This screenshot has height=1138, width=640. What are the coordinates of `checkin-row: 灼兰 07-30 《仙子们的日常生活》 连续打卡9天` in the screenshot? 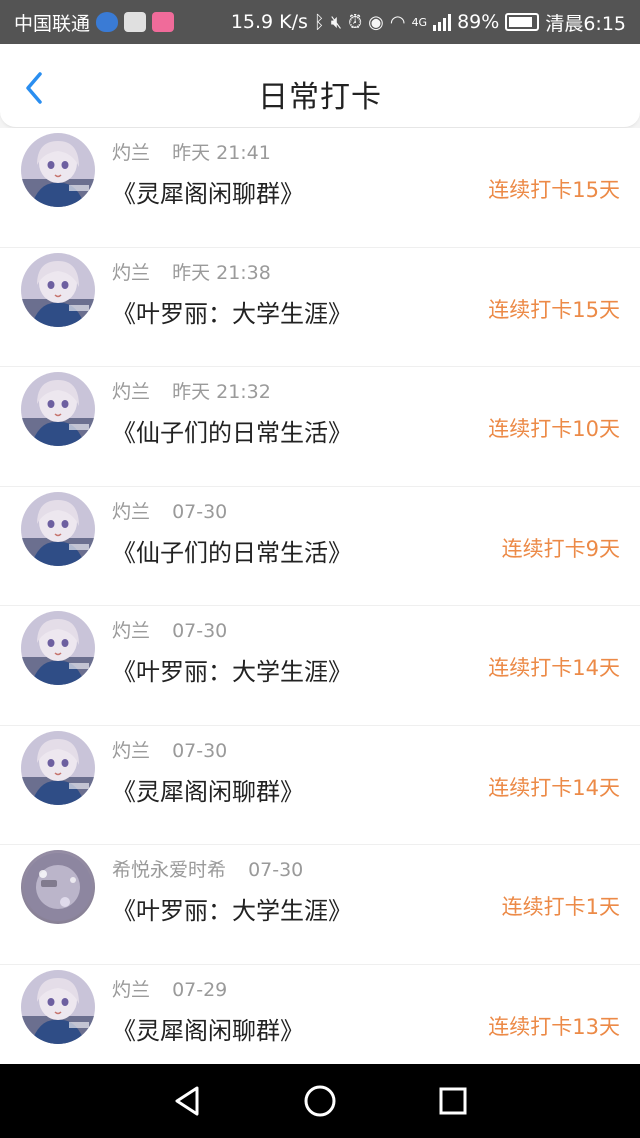 It's located at (320, 546).